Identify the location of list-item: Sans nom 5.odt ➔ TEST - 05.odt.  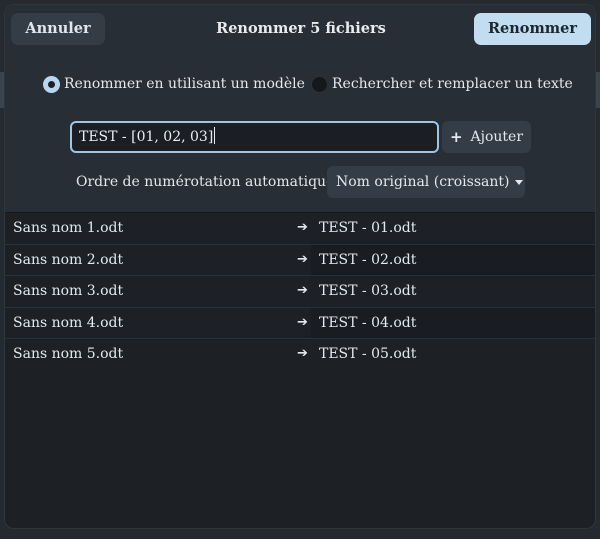
(300, 355).